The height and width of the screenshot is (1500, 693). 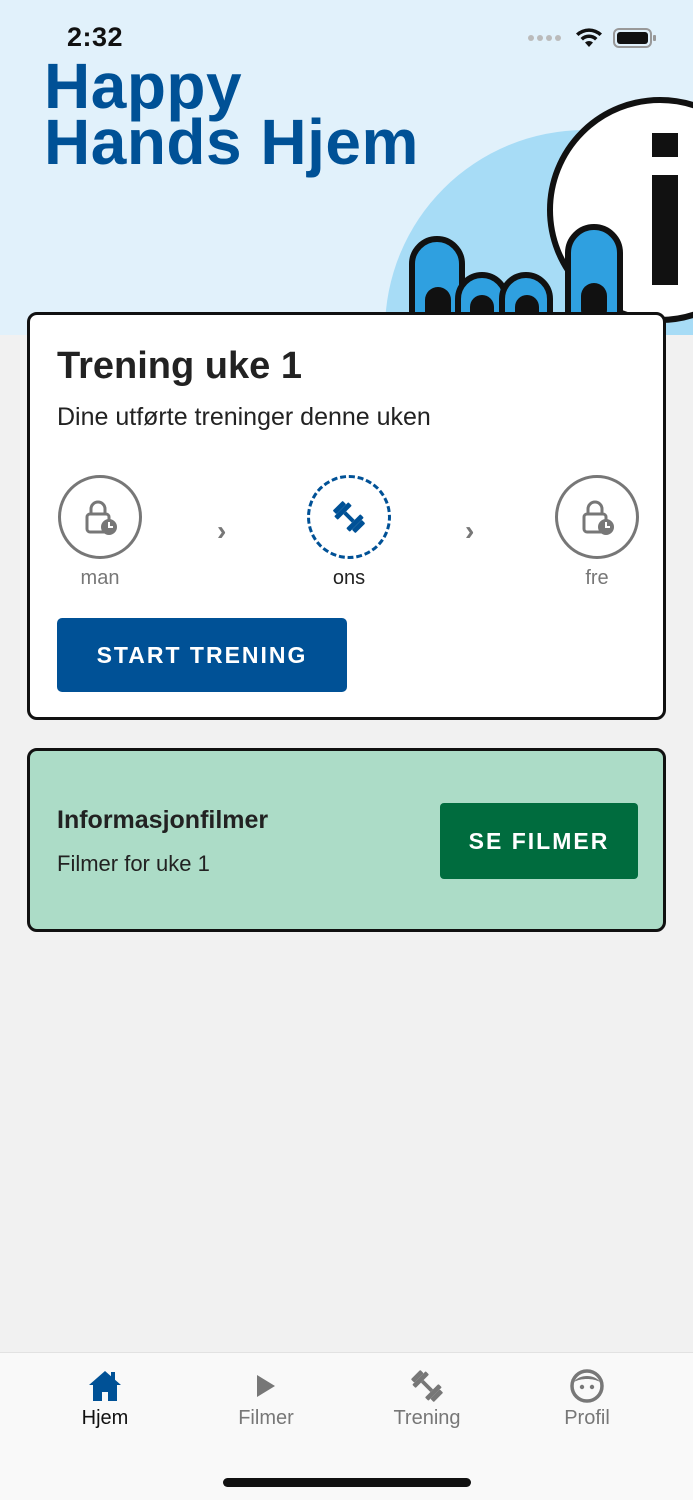 I want to click on day-ons: ons, so click(x=349, y=532).